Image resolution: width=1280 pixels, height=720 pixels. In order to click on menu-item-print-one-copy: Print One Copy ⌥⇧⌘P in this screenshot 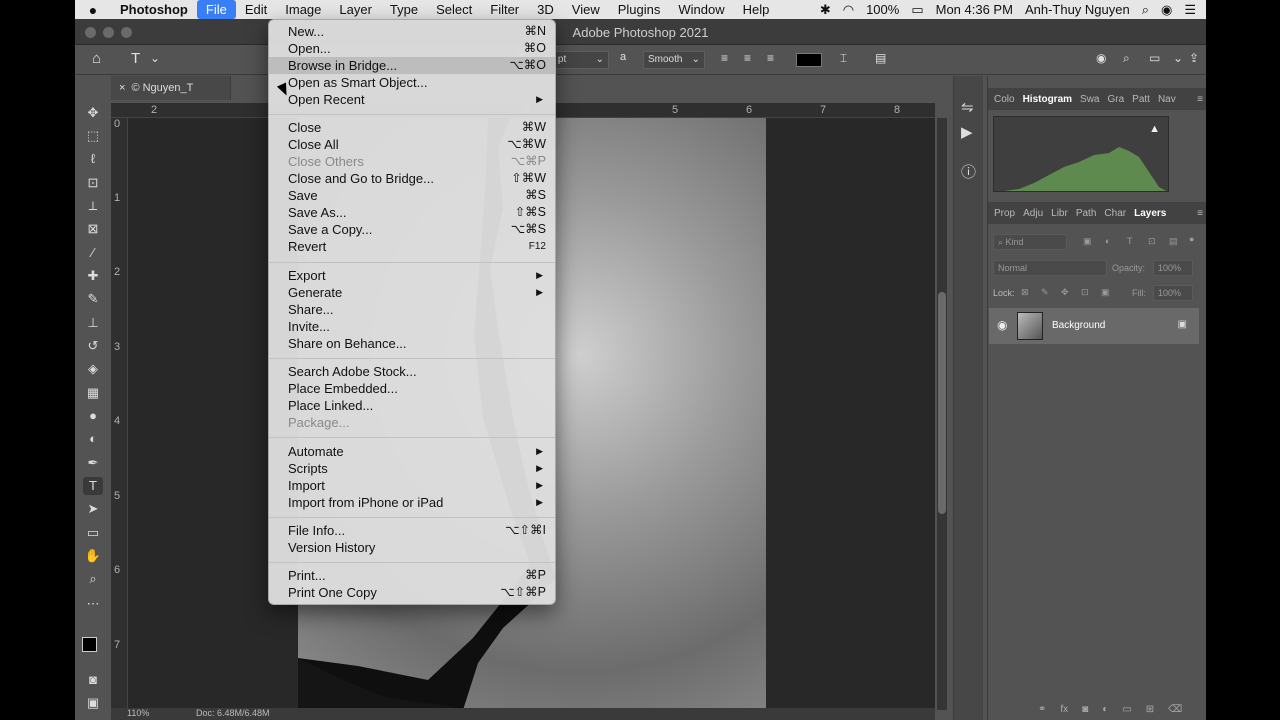, I will do `click(412, 592)`.